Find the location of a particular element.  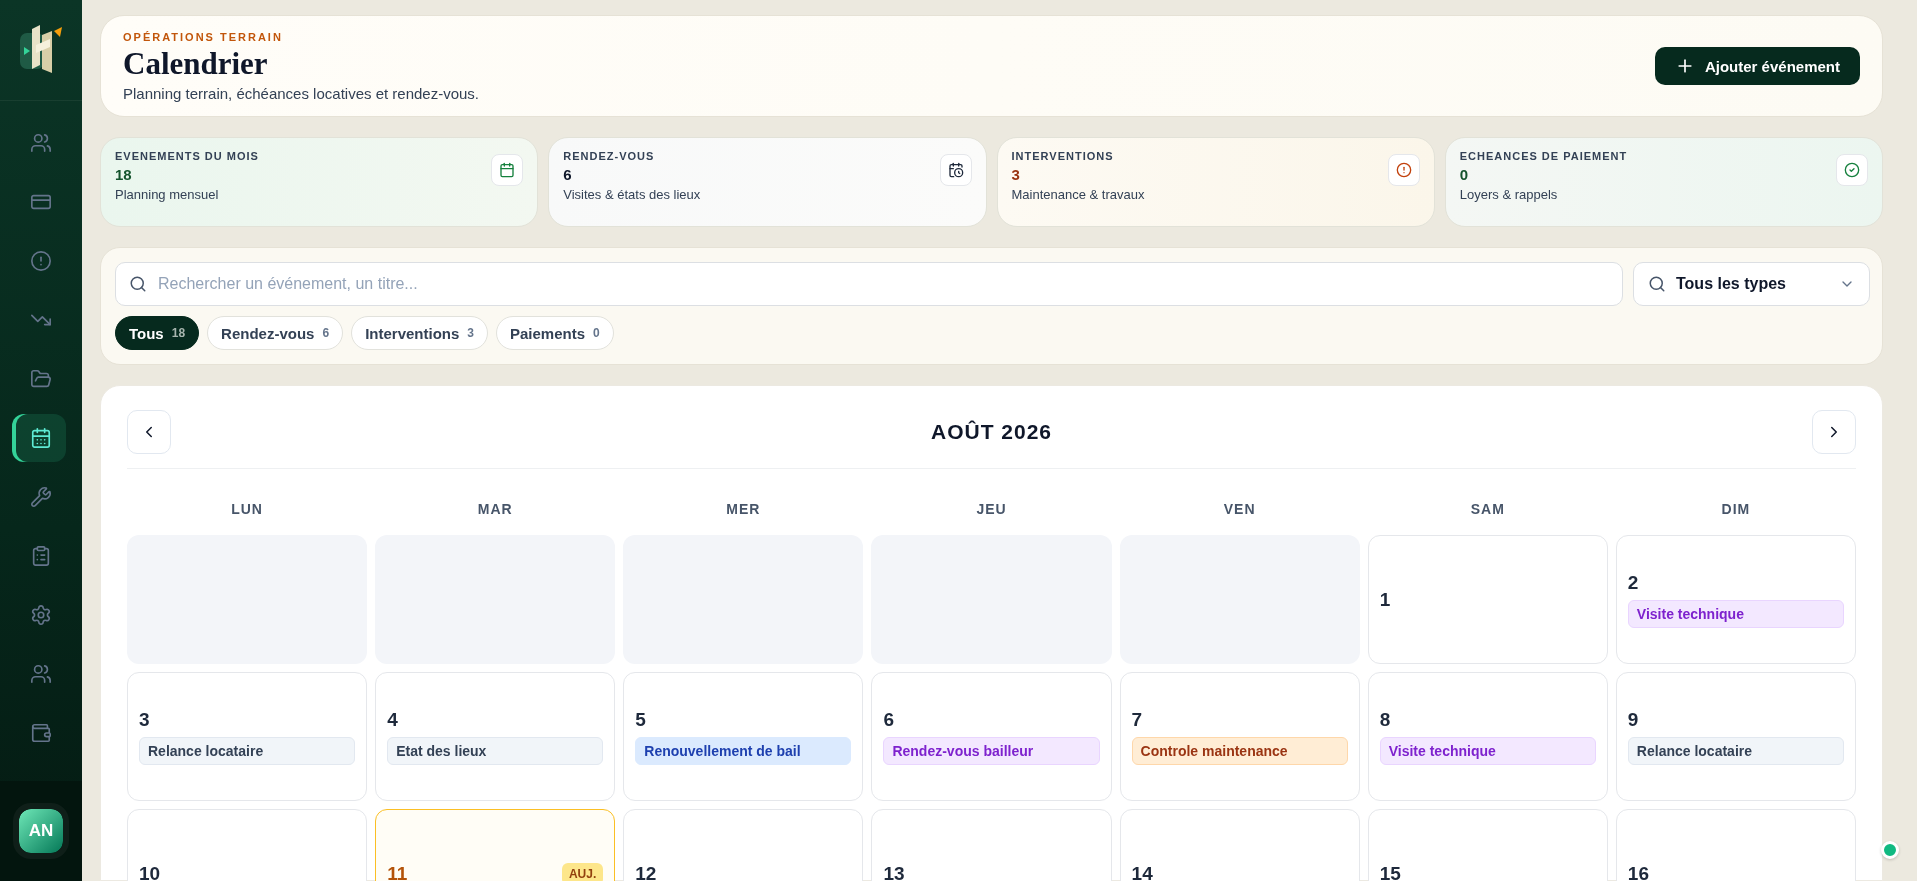

filter-chip: Rendez-vous 6 is located at coordinates (275, 333).